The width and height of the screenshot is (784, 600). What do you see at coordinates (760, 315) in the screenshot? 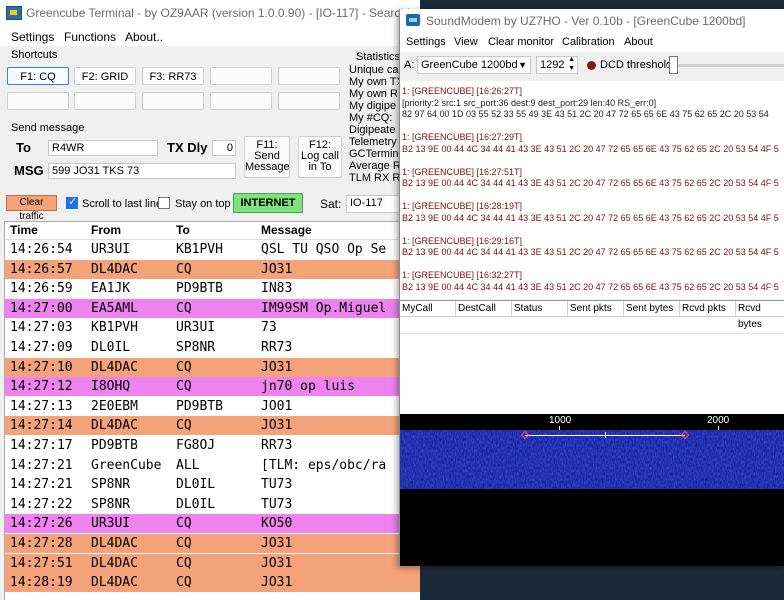
I see `col-rcvd-bytes: Rcvd bytes` at bounding box center [760, 315].